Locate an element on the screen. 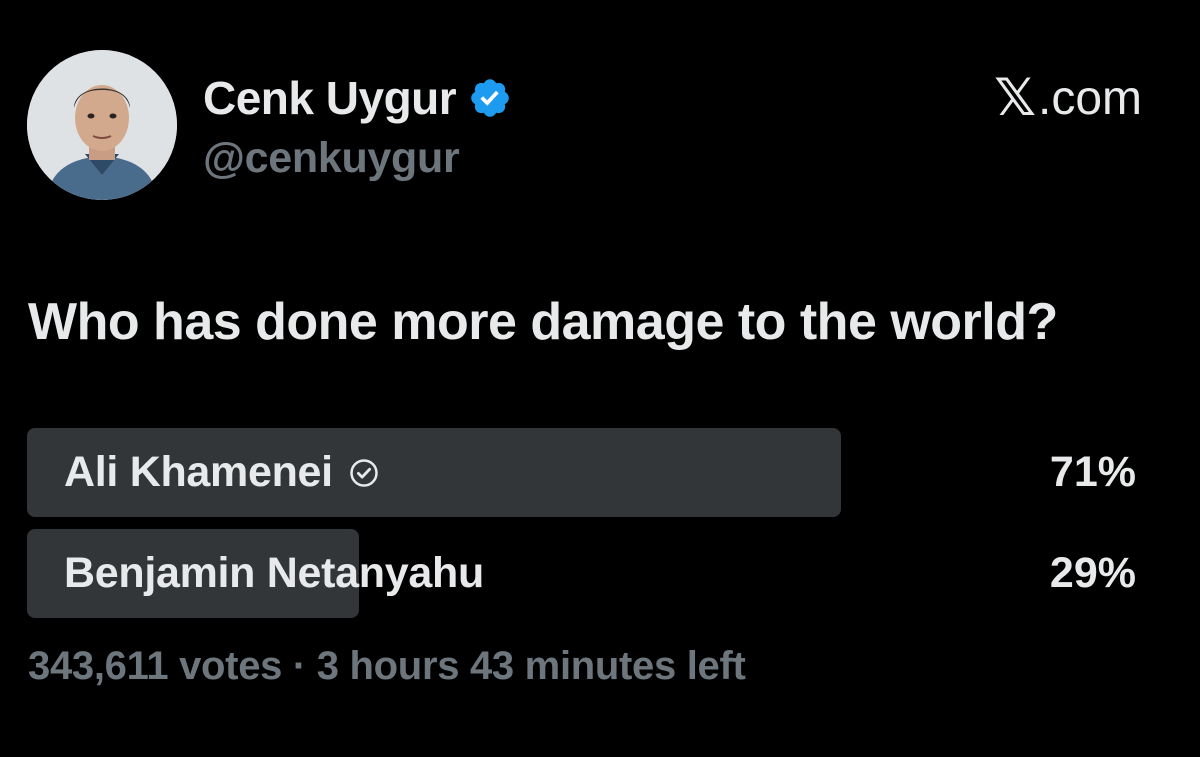  poll-option-percent: 71% is located at coordinates (1092, 472).